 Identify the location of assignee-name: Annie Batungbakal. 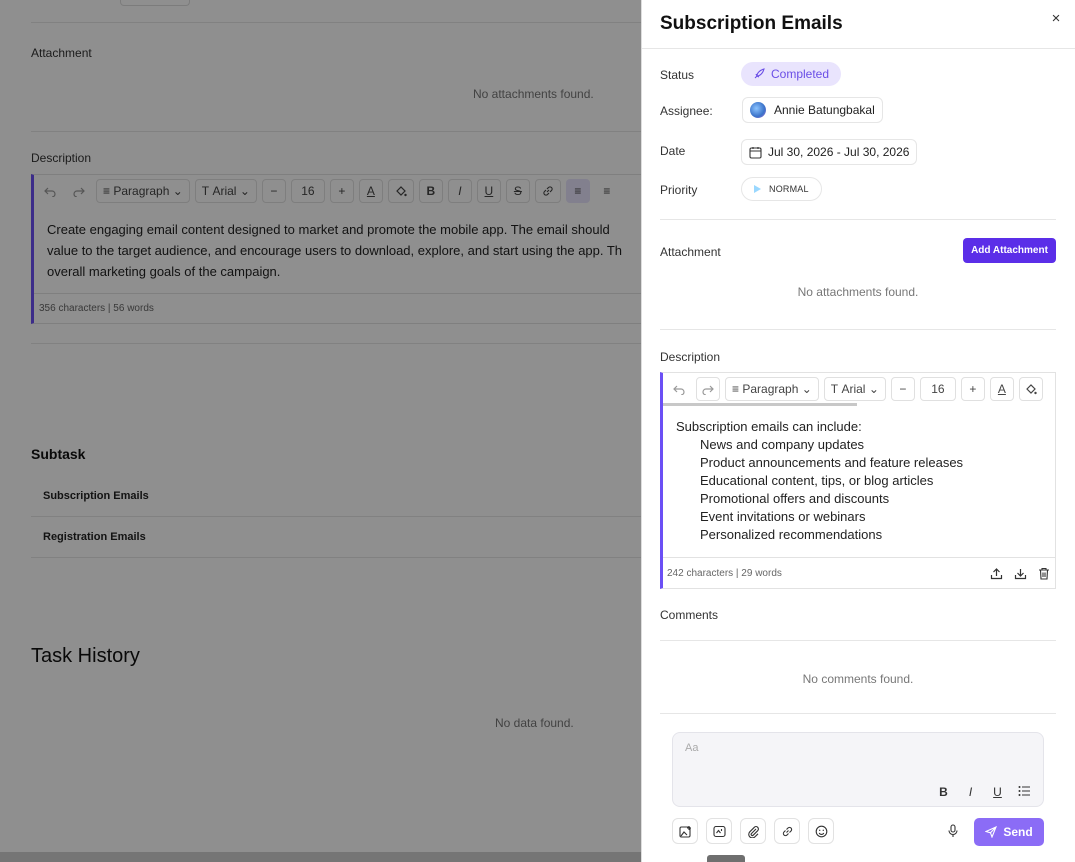
(824, 110).